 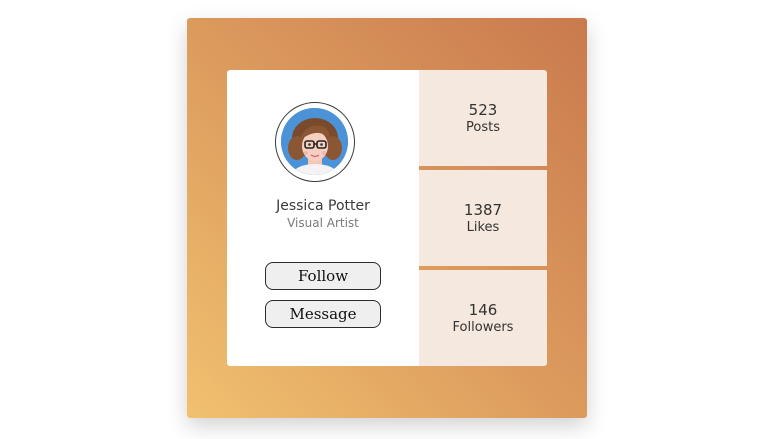 What do you see at coordinates (483, 109) in the screenshot?
I see `stat-value: 523` at bounding box center [483, 109].